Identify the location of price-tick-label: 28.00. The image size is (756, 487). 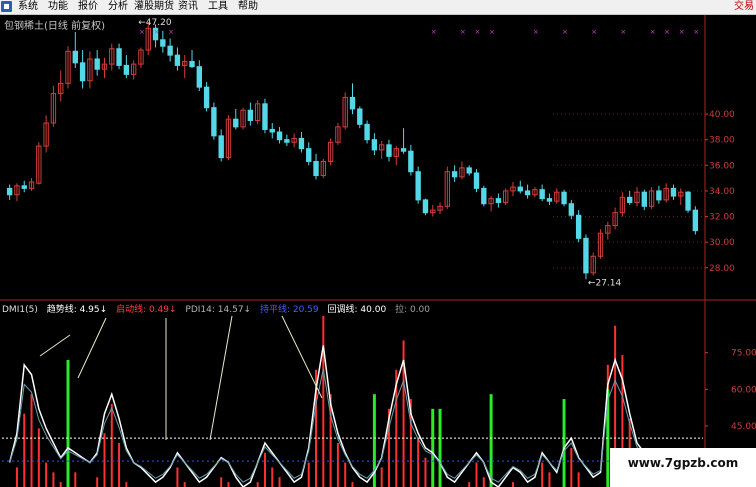
(722, 269).